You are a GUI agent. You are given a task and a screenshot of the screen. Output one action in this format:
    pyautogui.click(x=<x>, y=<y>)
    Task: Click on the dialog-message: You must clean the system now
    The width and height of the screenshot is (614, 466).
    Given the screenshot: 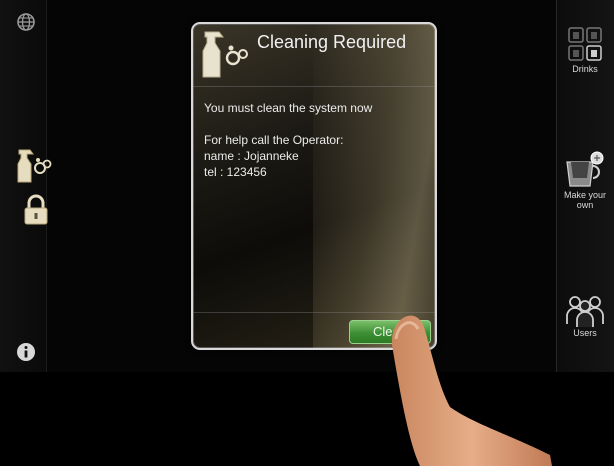 What is the action you would take?
    pyautogui.click(x=288, y=108)
    